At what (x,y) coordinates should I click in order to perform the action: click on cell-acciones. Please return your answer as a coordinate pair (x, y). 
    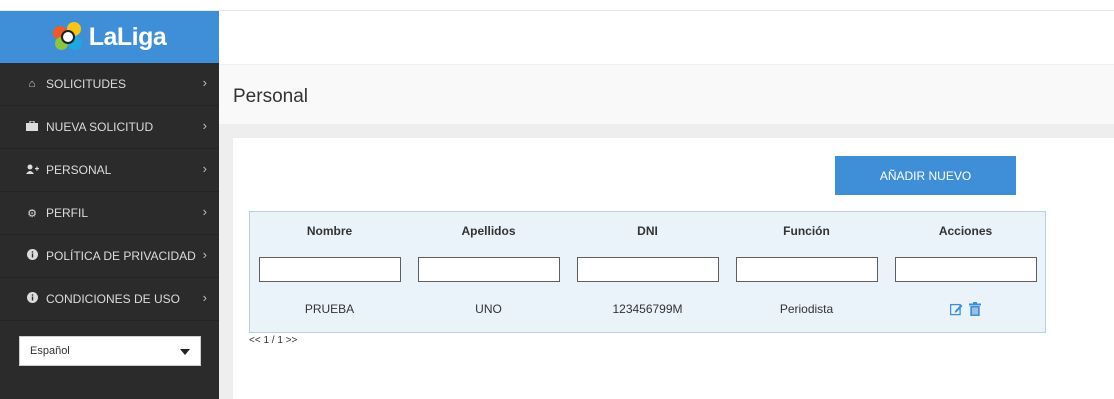
    Looking at the image, I should click on (965, 309).